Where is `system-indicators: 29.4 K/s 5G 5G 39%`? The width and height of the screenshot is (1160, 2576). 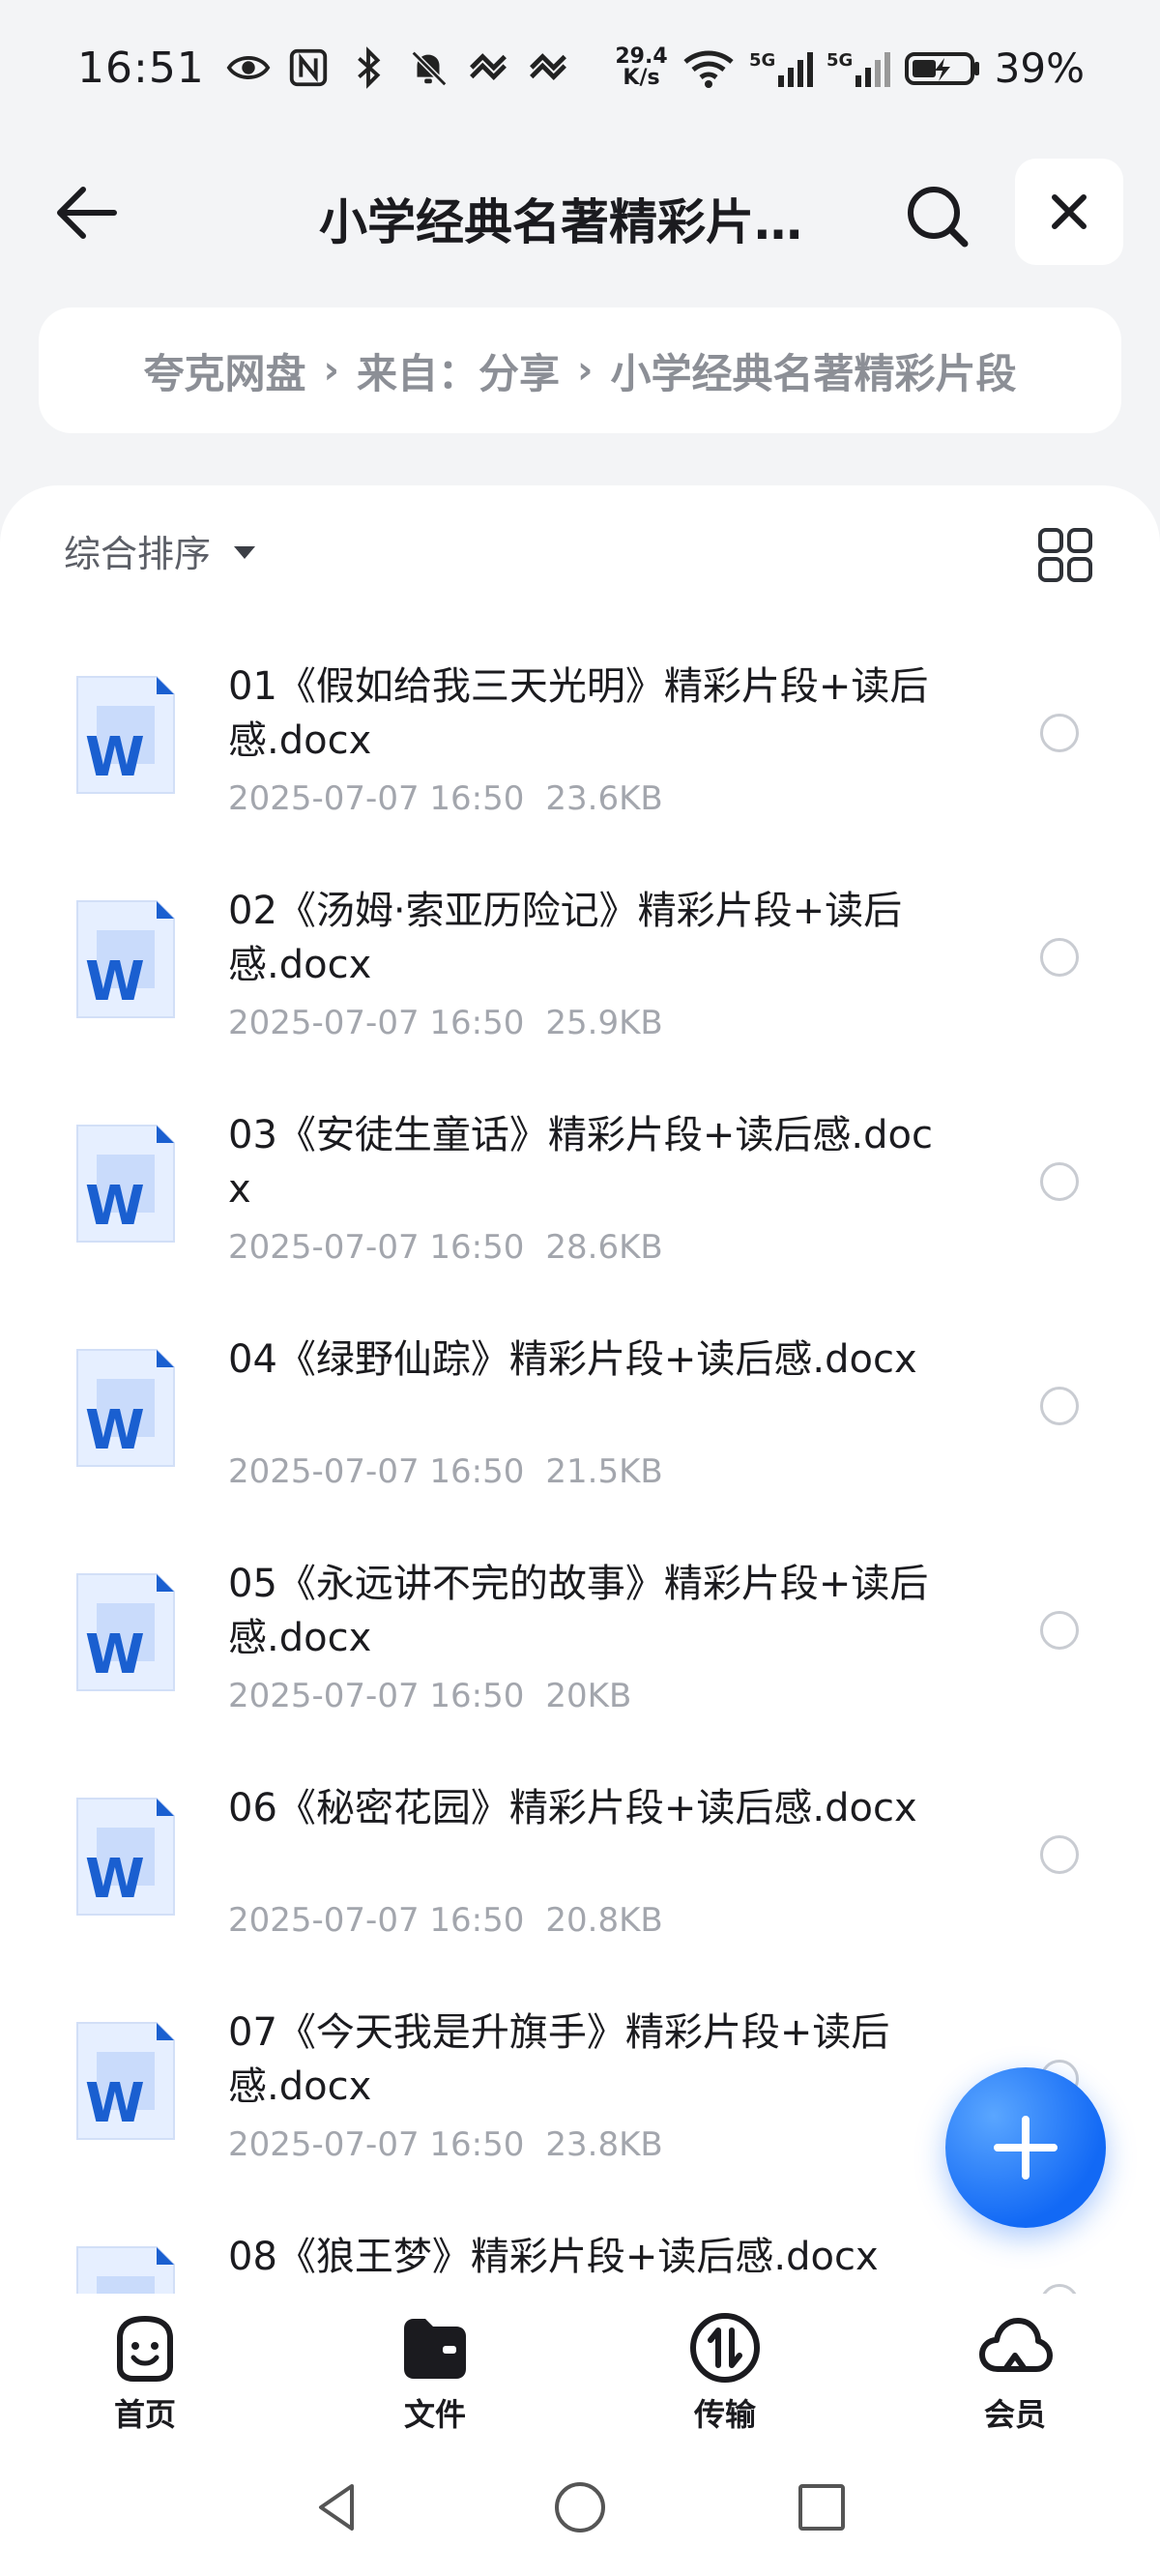
system-indicators: 29.4 K/s 5G 5G 39% is located at coordinates (850, 68).